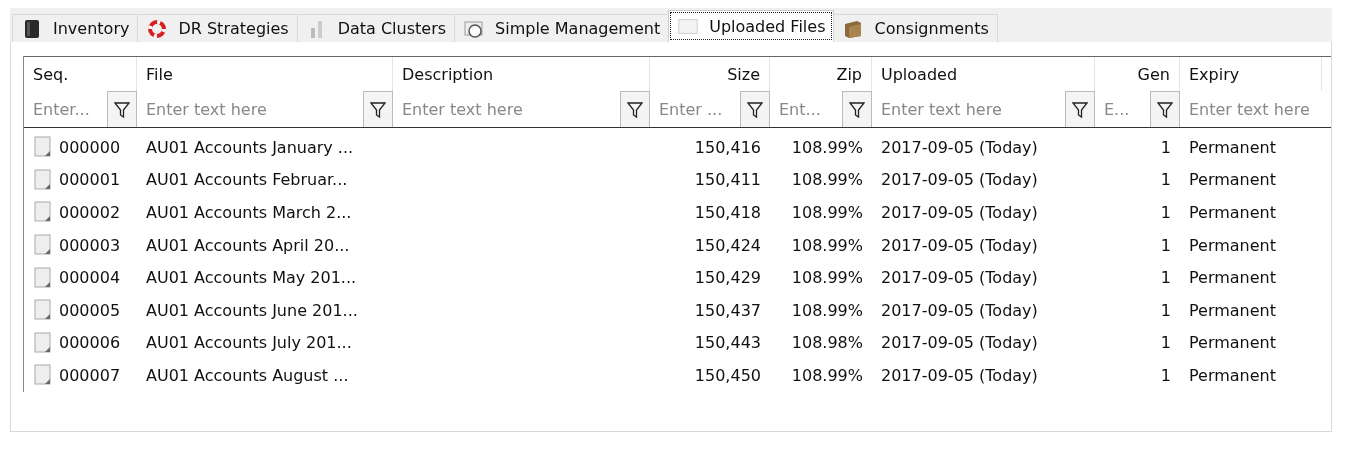 Image resolution: width=1362 pixels, height=459 pixels. Describe the element at coordinates (90, 147) in the screenshot. I see `table-cell: 000000` at that location.